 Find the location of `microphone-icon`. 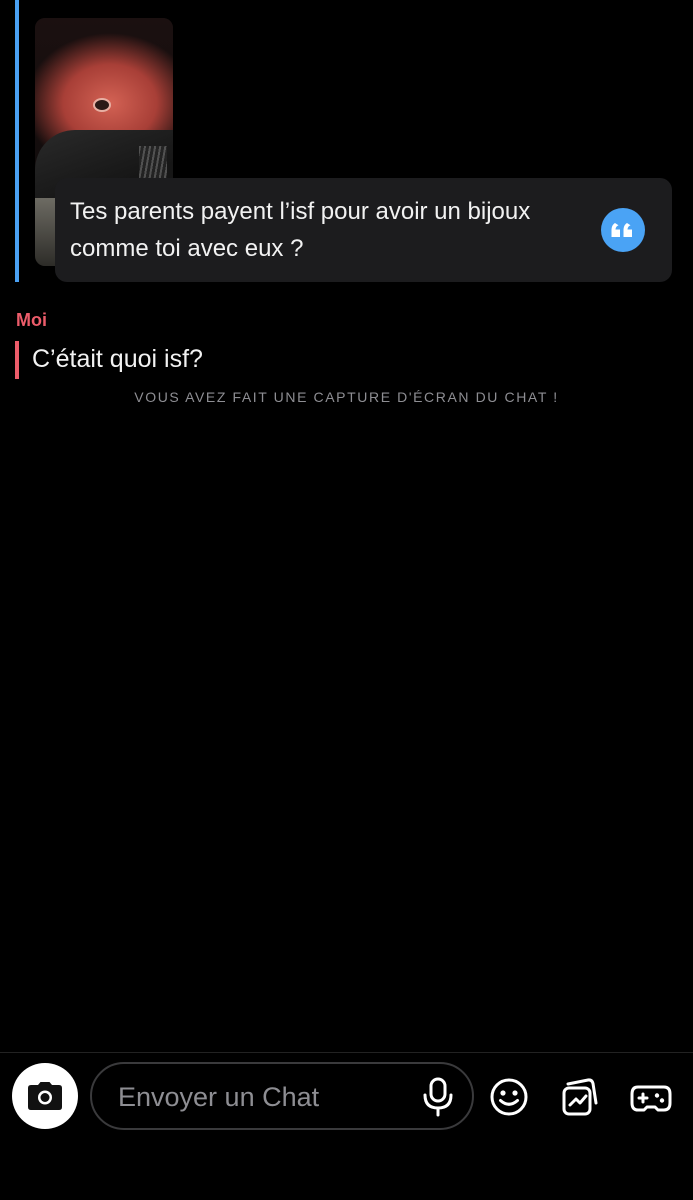

microphone-icon is located at coordinates (438, 1097).